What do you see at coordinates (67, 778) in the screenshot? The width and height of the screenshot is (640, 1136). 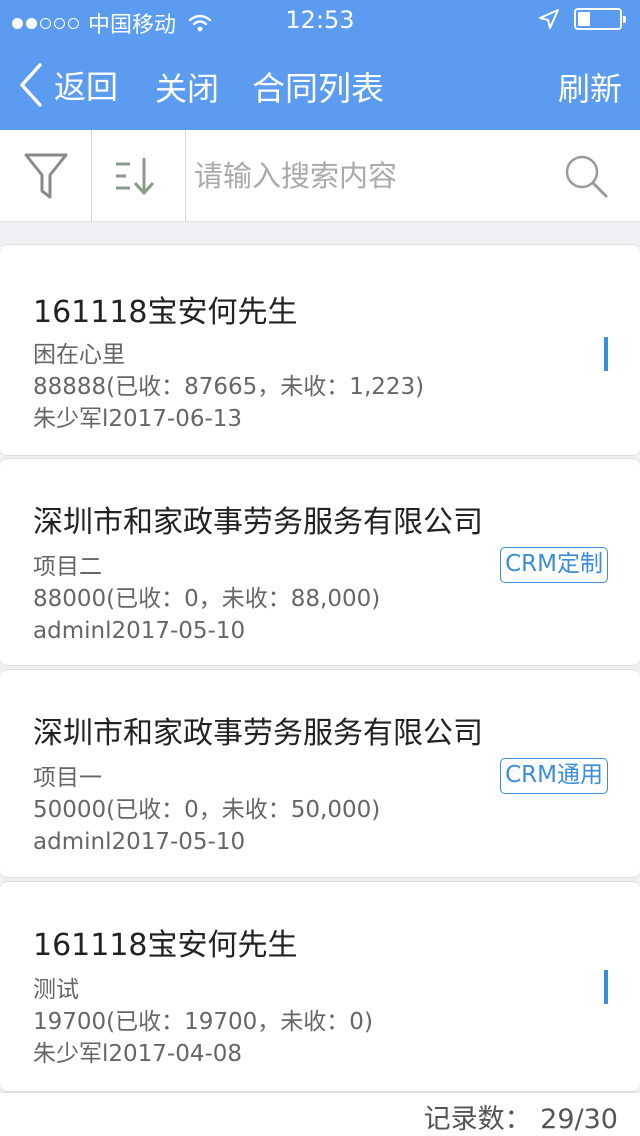 I see `contract-project: 项目一` at bounding box center [67, 778].